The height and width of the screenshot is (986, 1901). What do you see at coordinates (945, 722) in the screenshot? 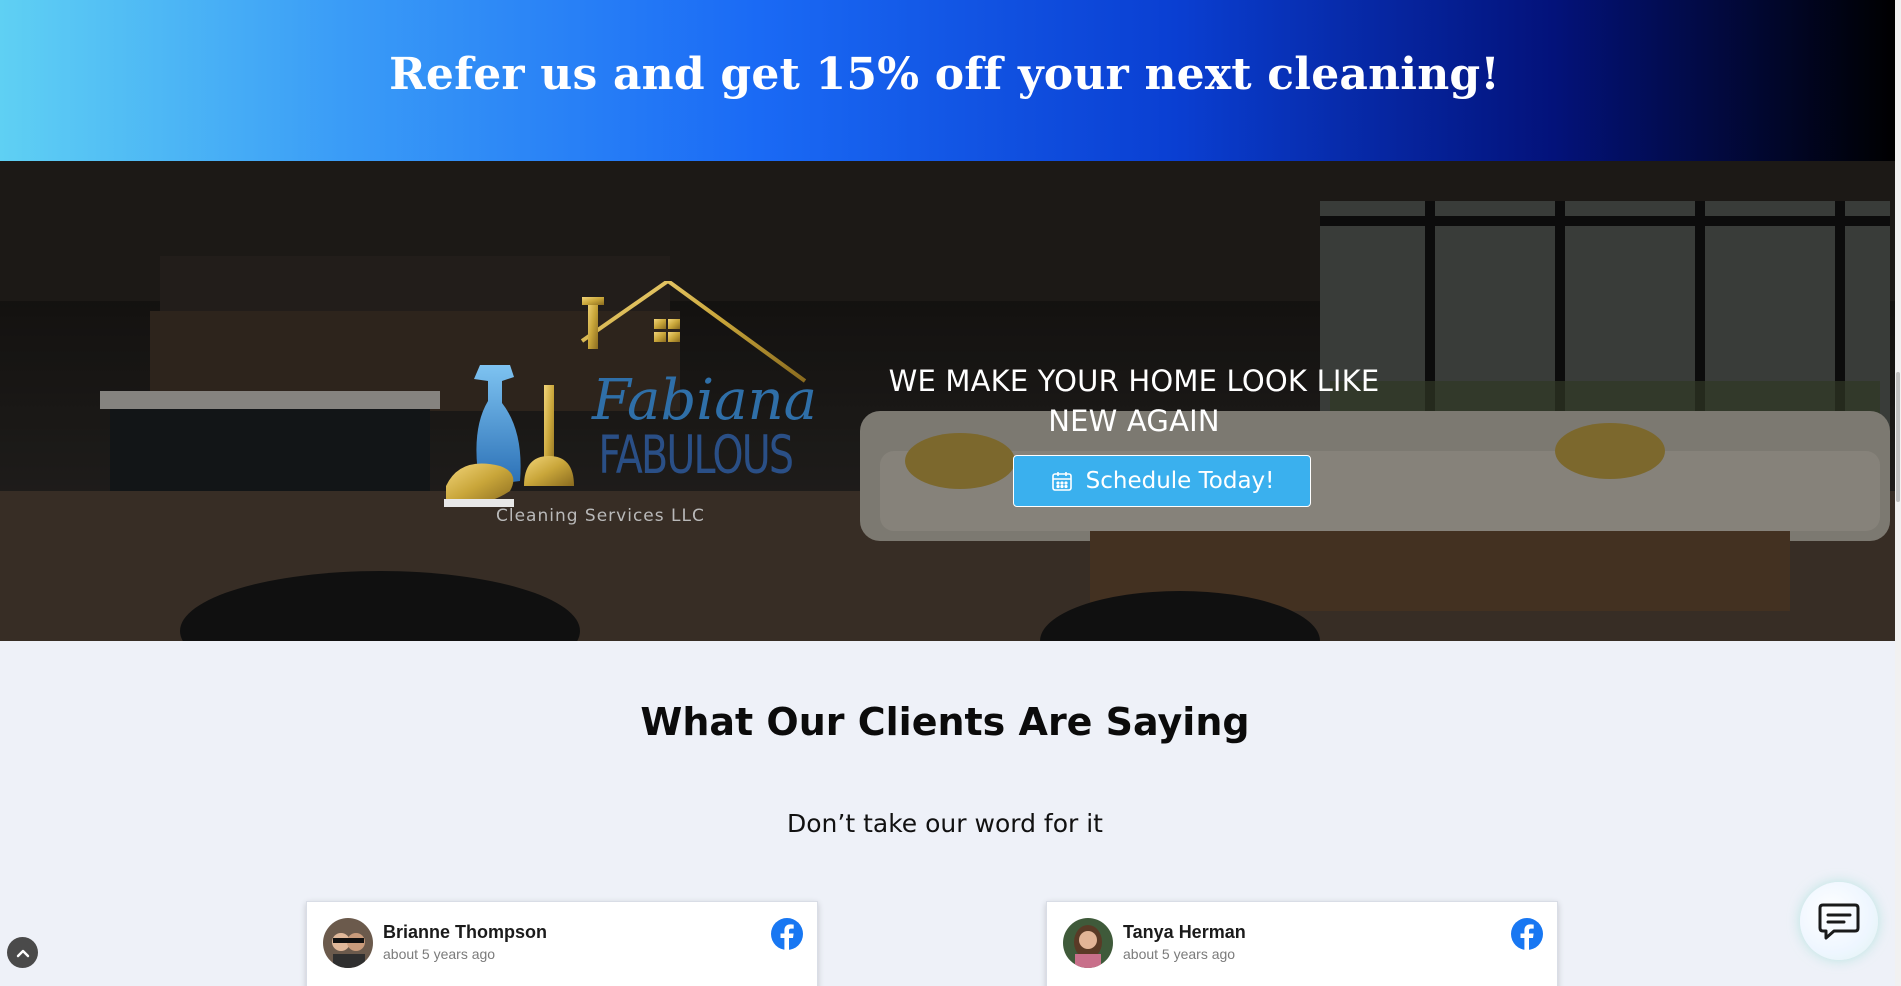
I see `reviews-title: What Our Clients Are Saying` at bounding box center [945, 722].